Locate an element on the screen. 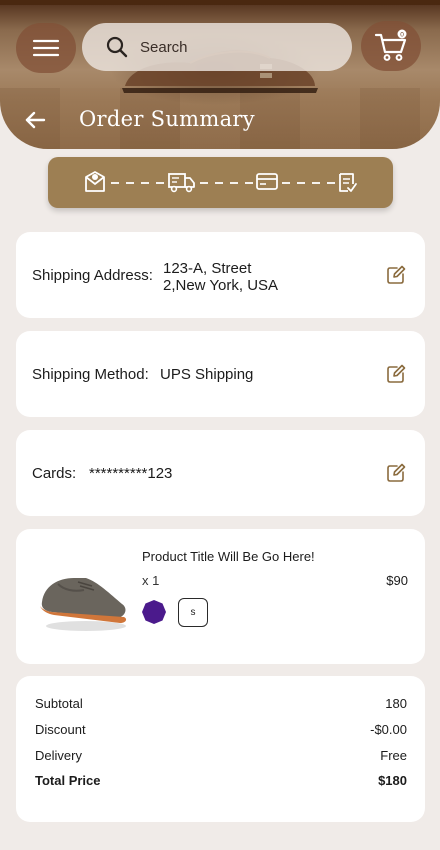 The image size is (440, 850). subtotal-value: 180 is located at coordinates (396, 703).